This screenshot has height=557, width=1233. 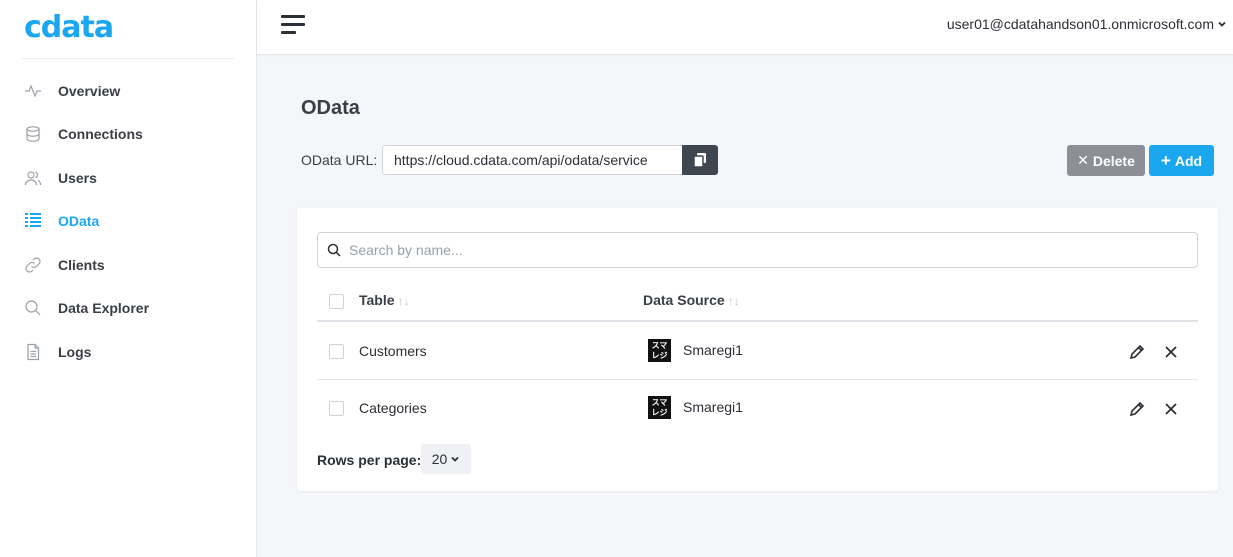 What do you see at coordinates (393, 408) in the screenshot?
I see `table-name: Categories` at bounding box center [393, 408].